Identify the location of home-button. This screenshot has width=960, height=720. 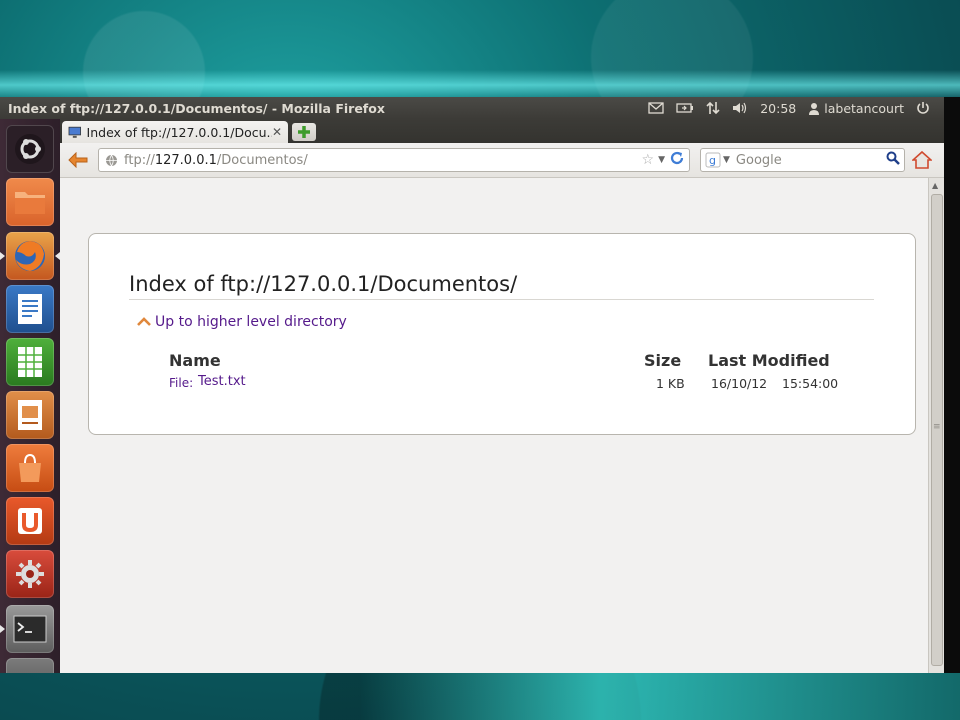
(922, 160).